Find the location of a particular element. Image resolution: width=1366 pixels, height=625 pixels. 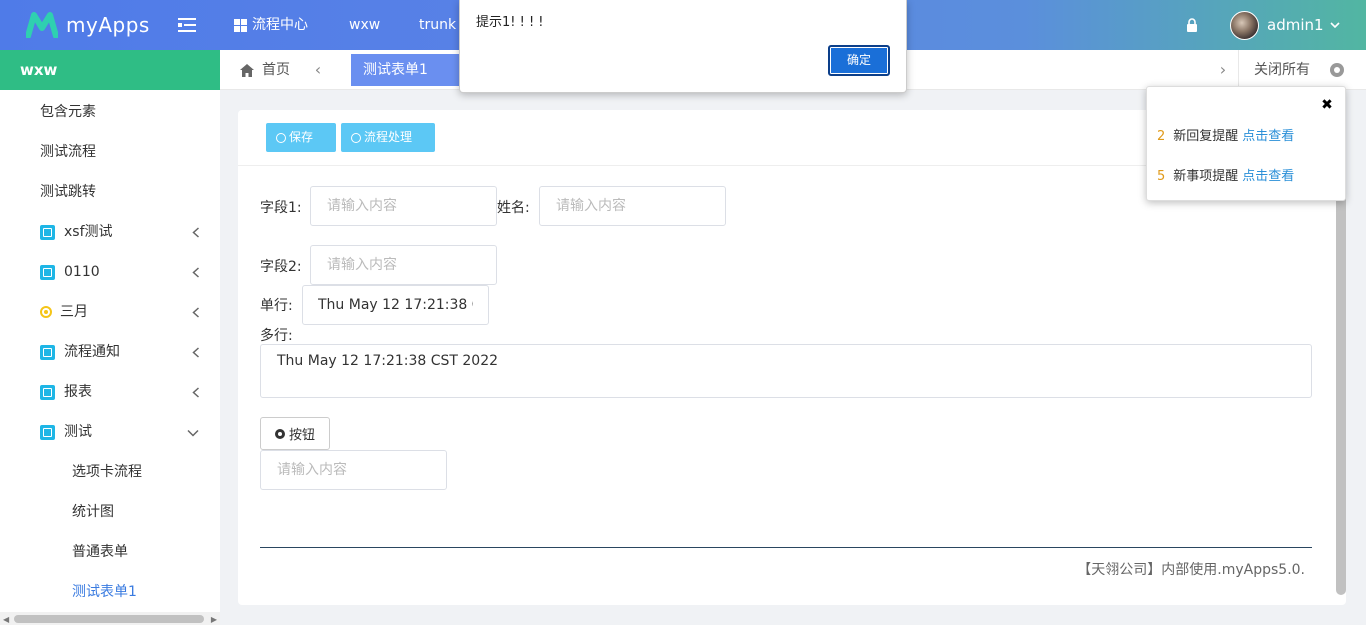

single-line-input is located at coordinates (395, 305).